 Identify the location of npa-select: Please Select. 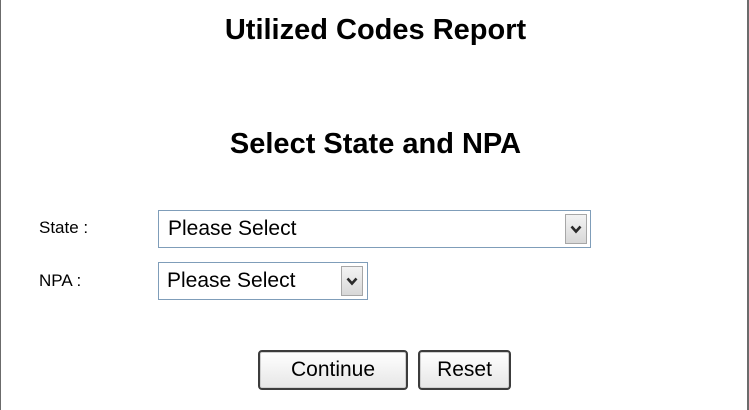
(263, 281).